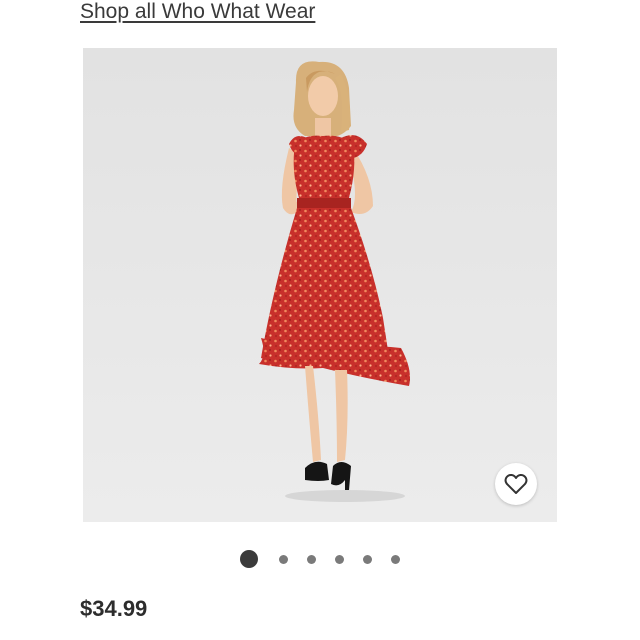 The height and width of the screenshot is (640, 640). I want to click on image-pagination, so click(320, 559).